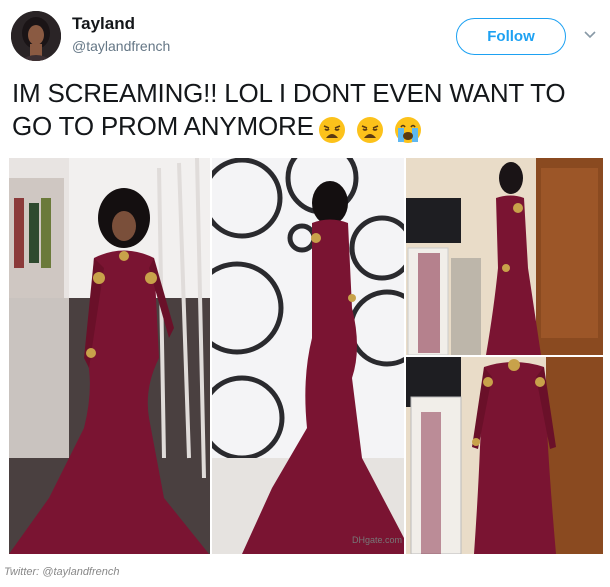 This screenshot has height=587, width=610. Describe the element at coordinates (407, 130) in the screenshot. I see `loudly-crying-face-icon` at that location.